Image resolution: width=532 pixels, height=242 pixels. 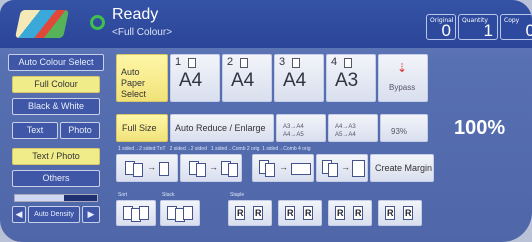 What do you see at coordinates (350, 213) in the screenshot?
I see `staple-option-3-button: R R` at bounding box center [350, 213].